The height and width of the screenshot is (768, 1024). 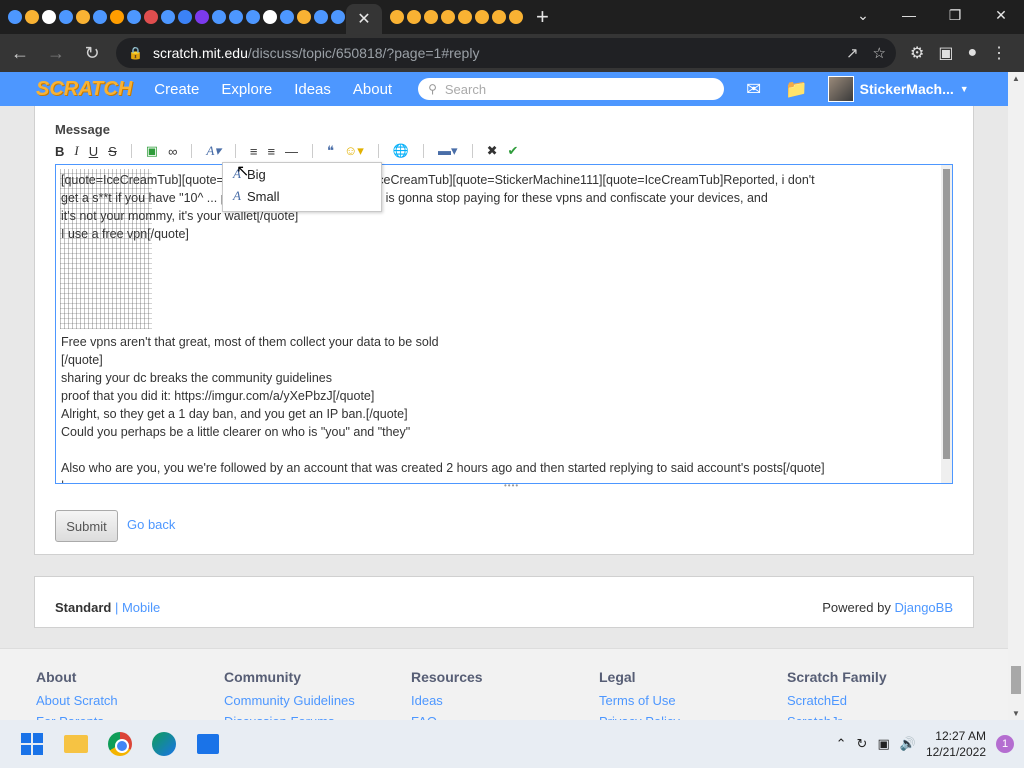 I want to click on scroll-down-icon: ▼, so click(x=1016, y=713).